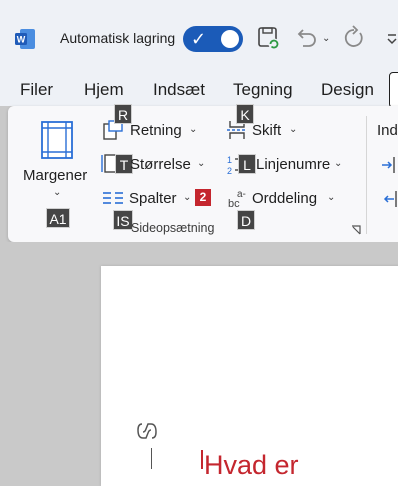  What do you see at coordinates (58, 218) in the screenshot?
I see `keytip-margins: A1` at bounding box center [58, 218].